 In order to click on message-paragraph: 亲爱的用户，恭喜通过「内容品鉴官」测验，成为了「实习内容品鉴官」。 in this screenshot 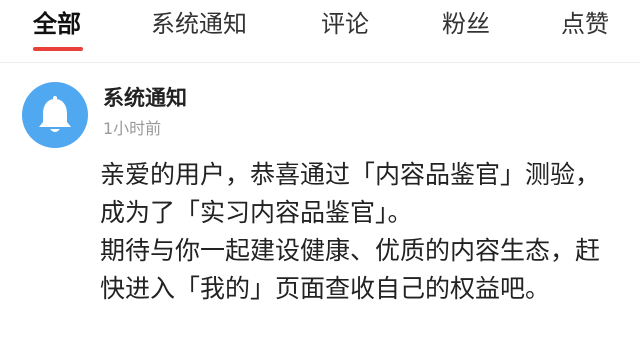, I will do `click(350, 193)`.